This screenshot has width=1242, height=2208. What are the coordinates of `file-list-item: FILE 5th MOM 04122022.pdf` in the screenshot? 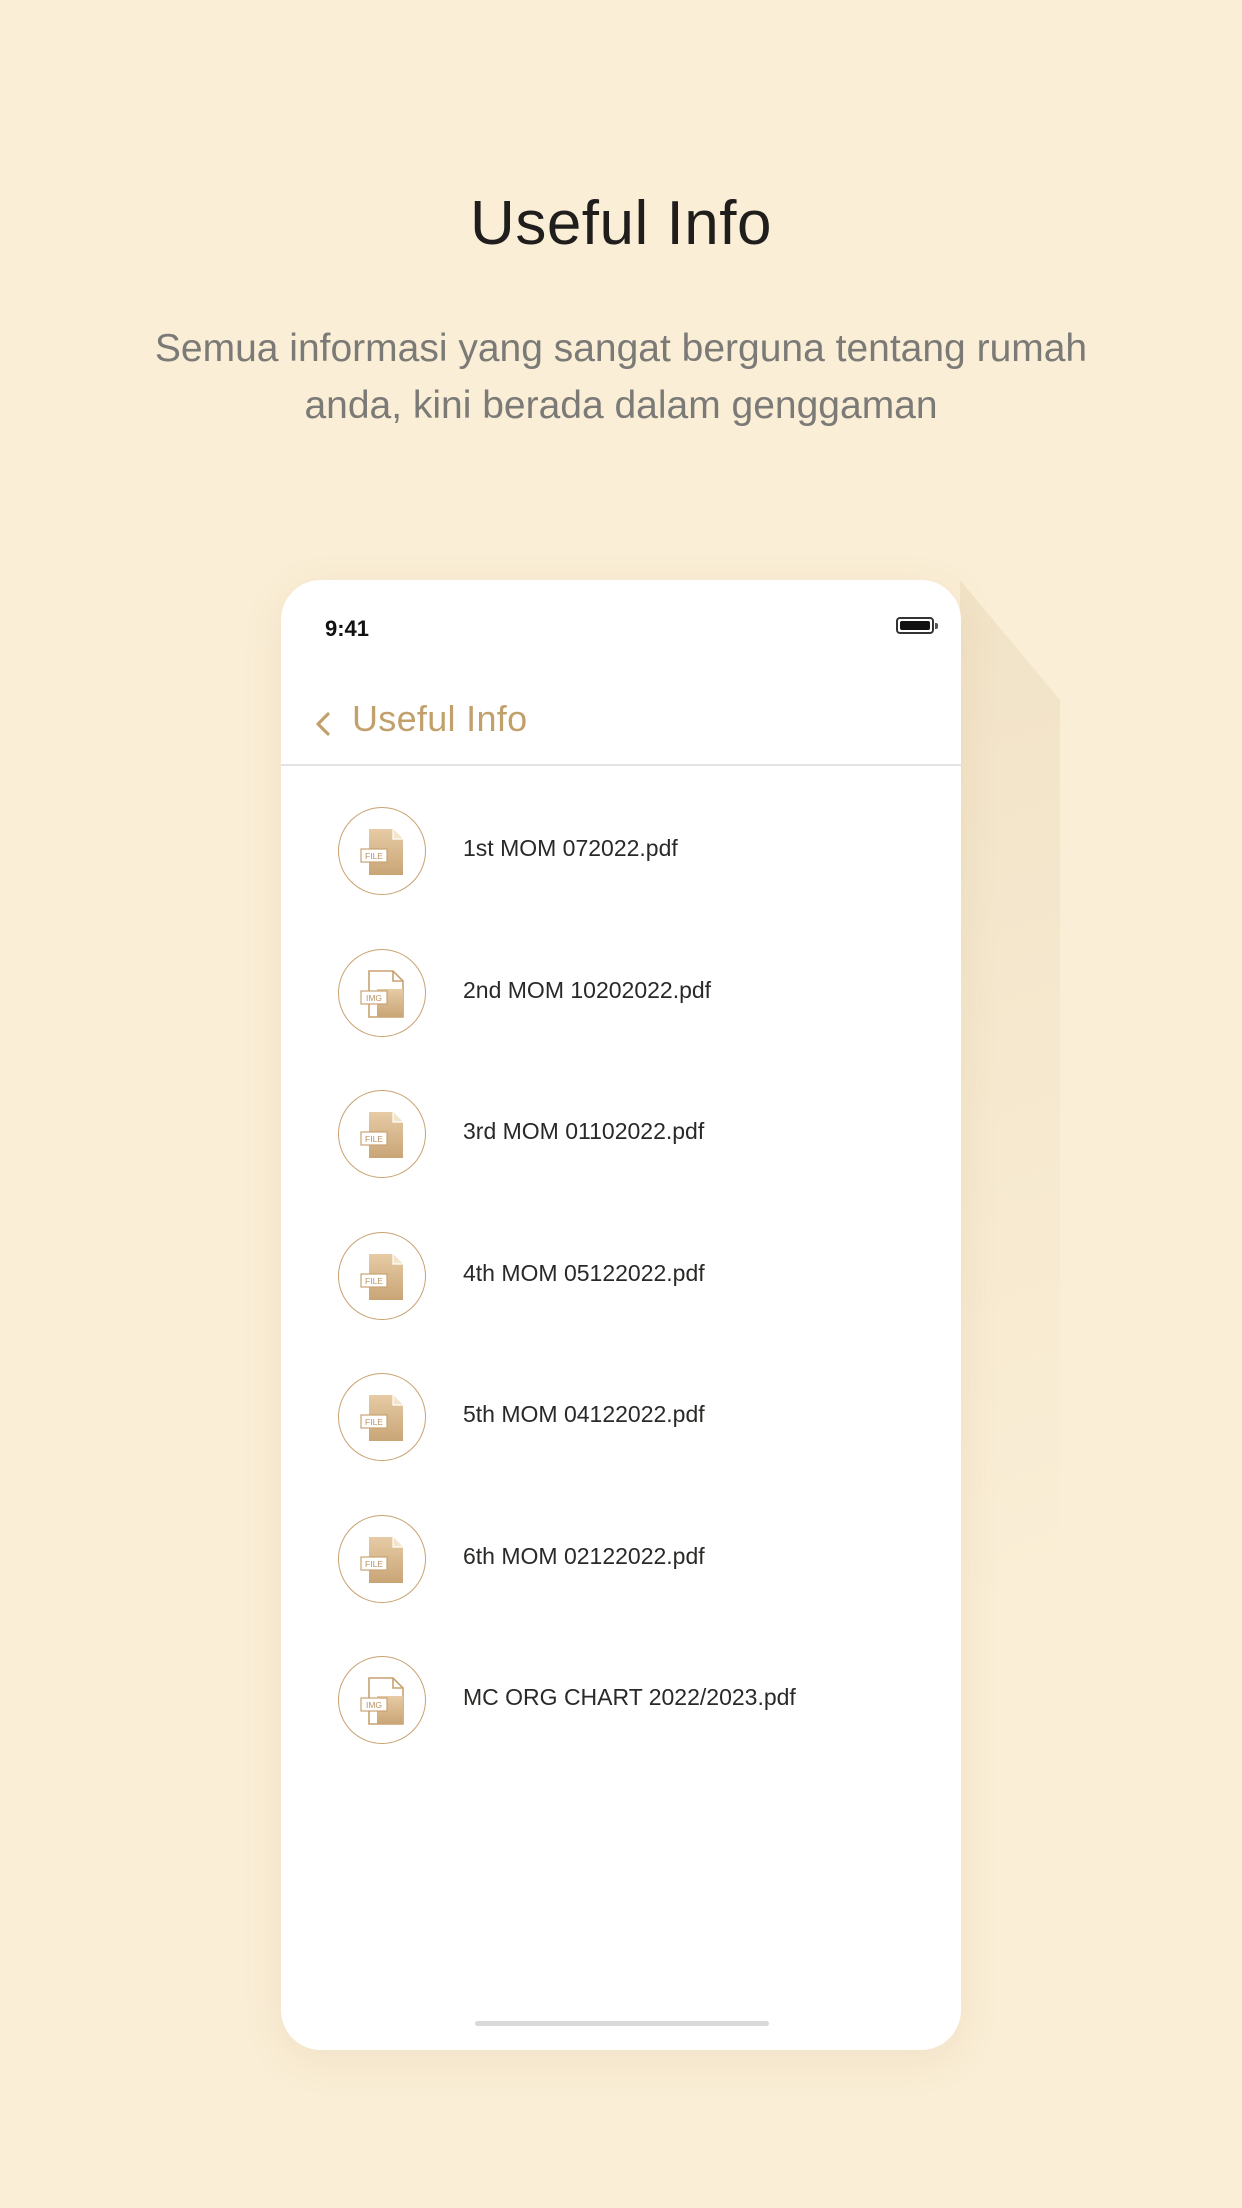 It's located at (621, 1442).